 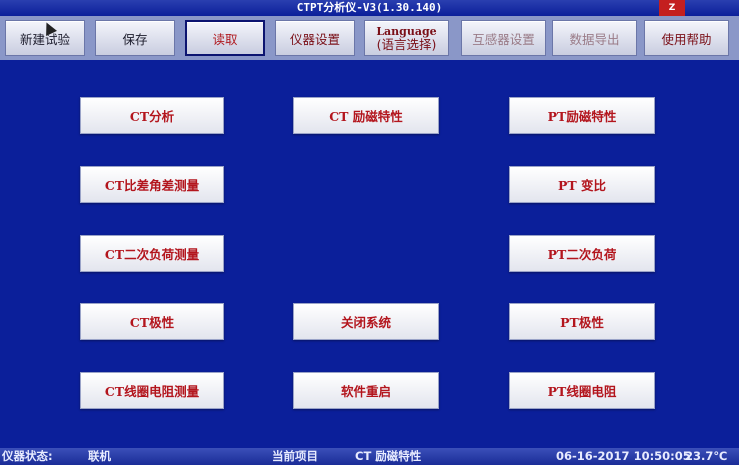 I want to click on language-button: Language (语言选择), so click(x=406, y=38).